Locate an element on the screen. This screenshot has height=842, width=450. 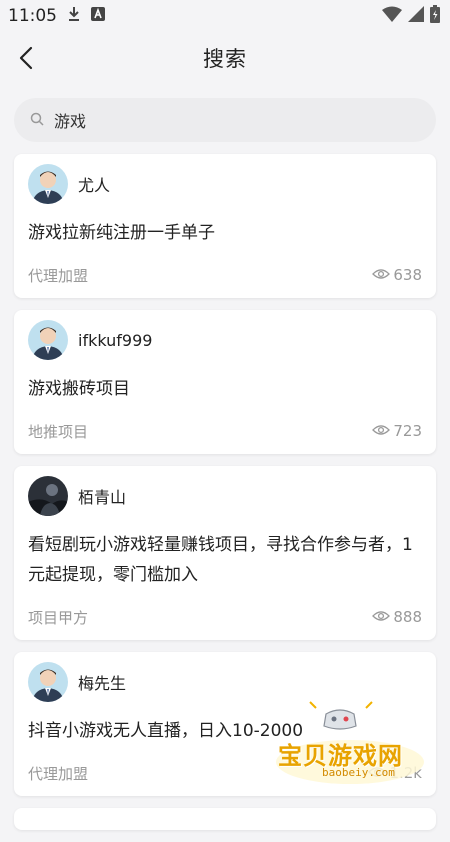
chevron-left-icon is located at coordinates (26, 58).